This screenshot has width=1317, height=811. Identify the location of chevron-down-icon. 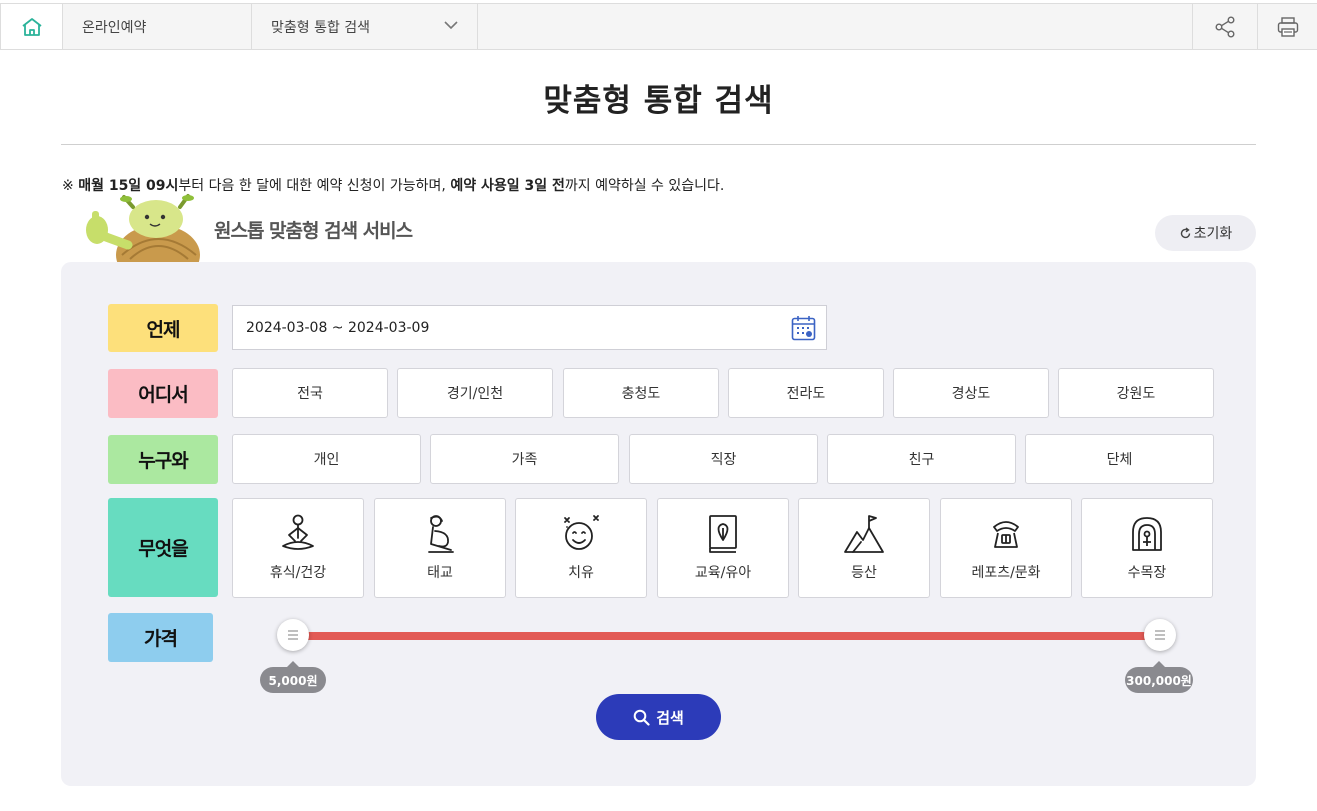
(451, 25).